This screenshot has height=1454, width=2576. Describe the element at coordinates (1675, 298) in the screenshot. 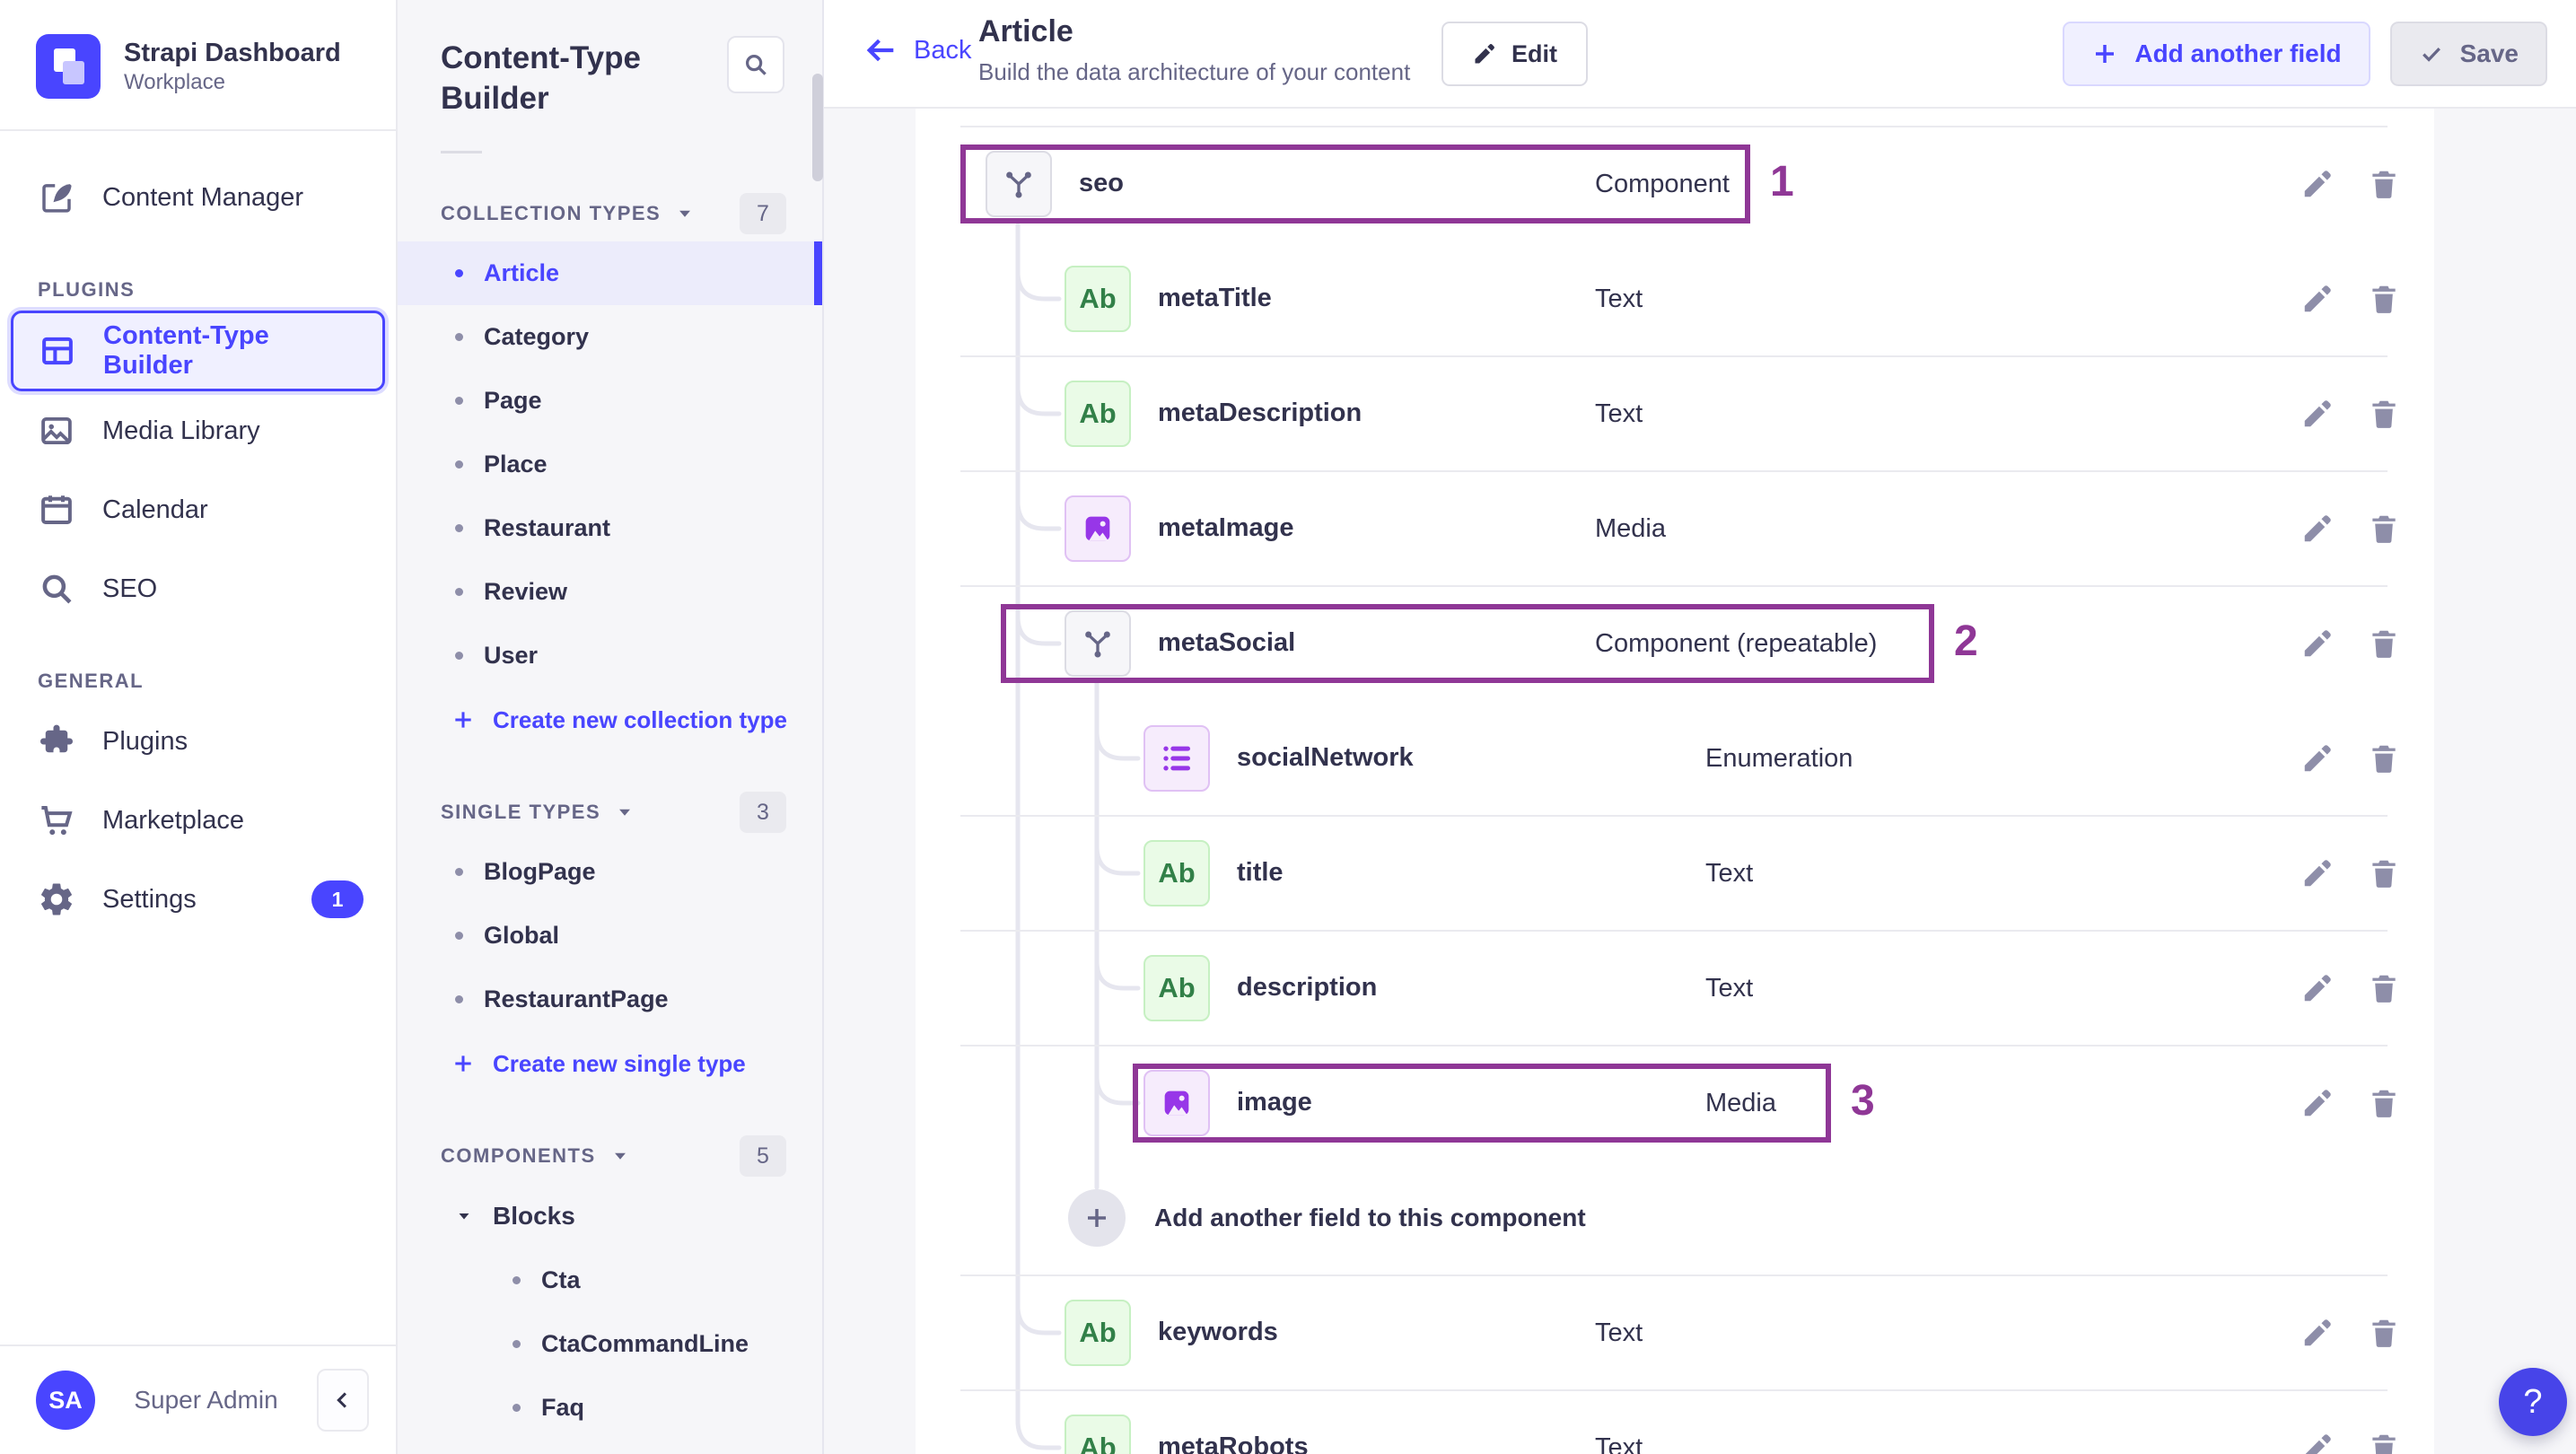

I see `field-row-metatitle: Ab metaTitle Text` at that location.